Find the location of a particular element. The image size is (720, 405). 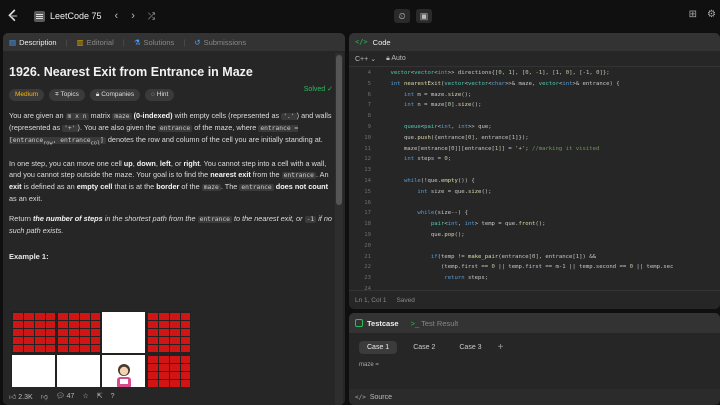

example-maze-image is located at coordinates (101, 354).